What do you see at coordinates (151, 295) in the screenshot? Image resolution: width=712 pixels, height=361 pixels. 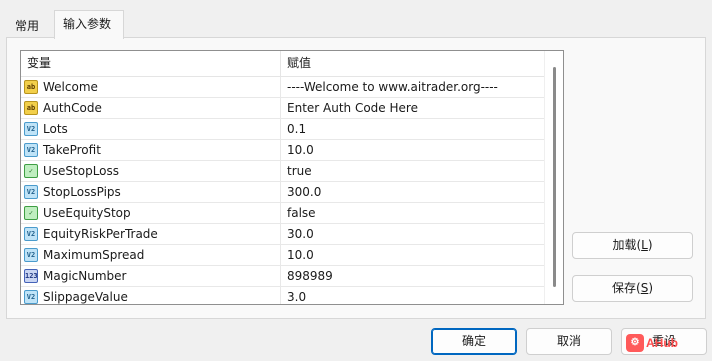 I see `variable-name-cell: V2 SlippageValue` at bounding box center [151, 295].